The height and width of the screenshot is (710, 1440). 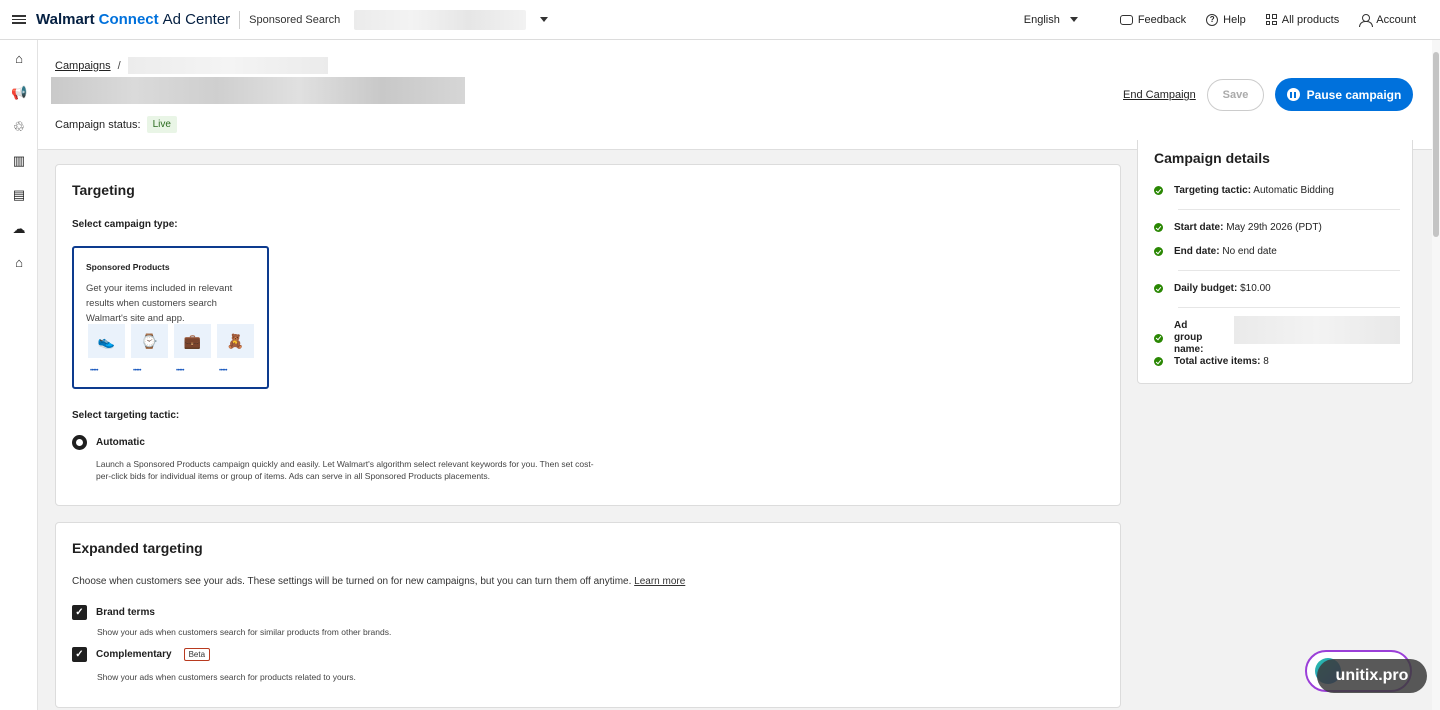 I want to click on upload-cloud-icon: ☁, so click(x=19, y=229).